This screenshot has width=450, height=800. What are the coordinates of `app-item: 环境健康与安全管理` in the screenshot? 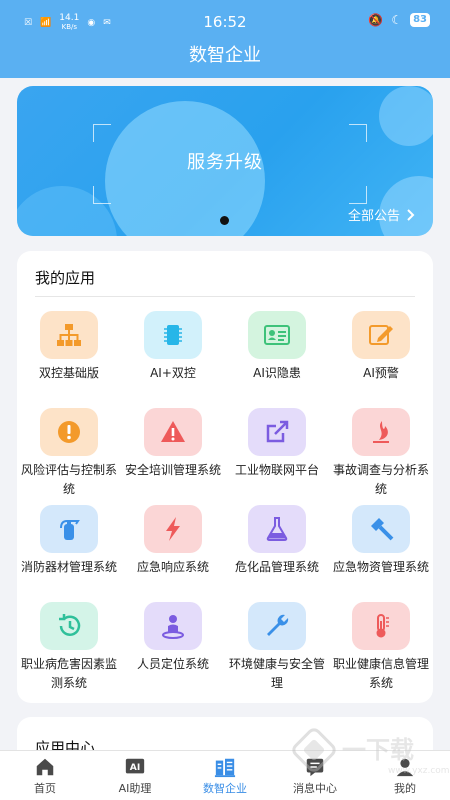 It's located at (277, 650).